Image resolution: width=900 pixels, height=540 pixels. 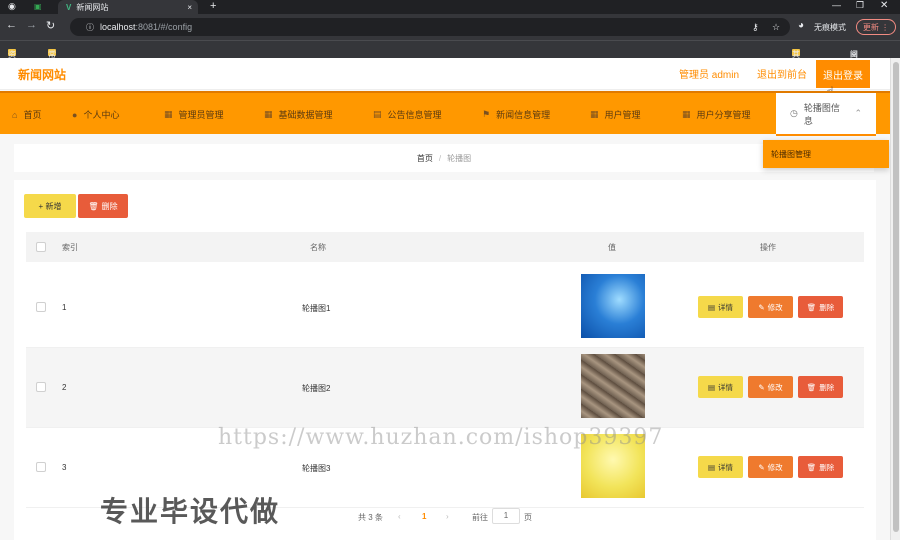 I want to click on star-icon: ☆, so click(x=776, y=27).